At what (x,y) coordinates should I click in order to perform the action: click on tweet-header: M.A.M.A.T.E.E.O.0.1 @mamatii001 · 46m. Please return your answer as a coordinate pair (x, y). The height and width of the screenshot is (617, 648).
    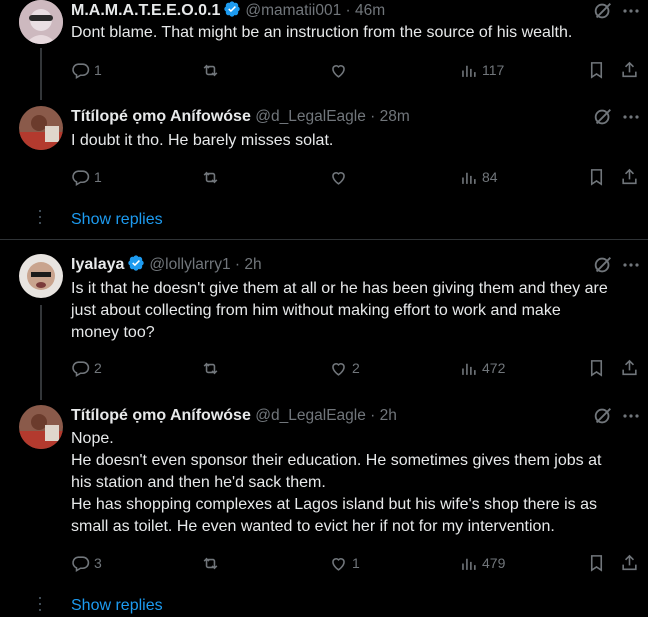
    Looking at the image, I should click on (228, 11).